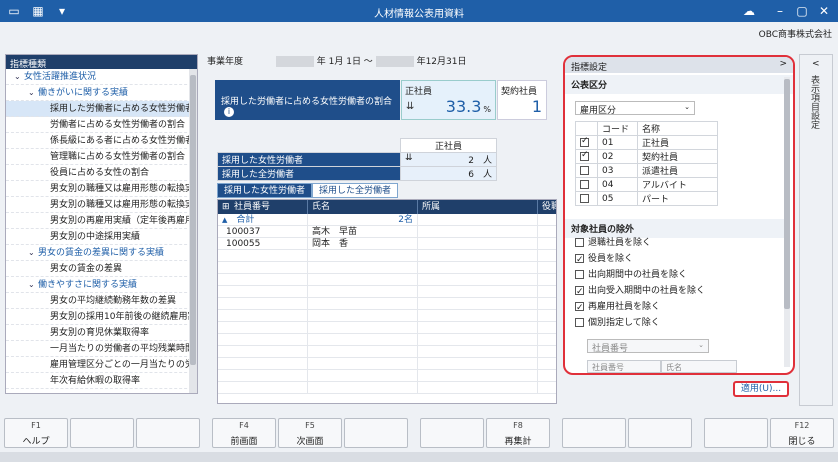 This screenshot has height=462, width=838. What do you see at coordinates (101, 285) in the screenshot?
I see `tree-item: ⌄ 働きやすさに関する実績` at bounding box center [101, 285].